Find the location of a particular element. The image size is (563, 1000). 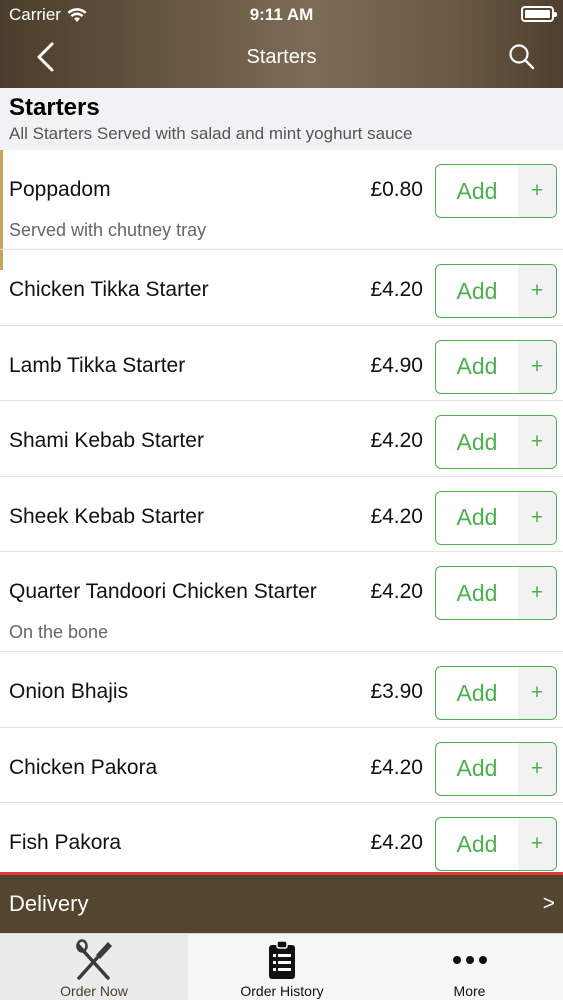

menu-item-description: On the bone is located at coordinates (59, 632).